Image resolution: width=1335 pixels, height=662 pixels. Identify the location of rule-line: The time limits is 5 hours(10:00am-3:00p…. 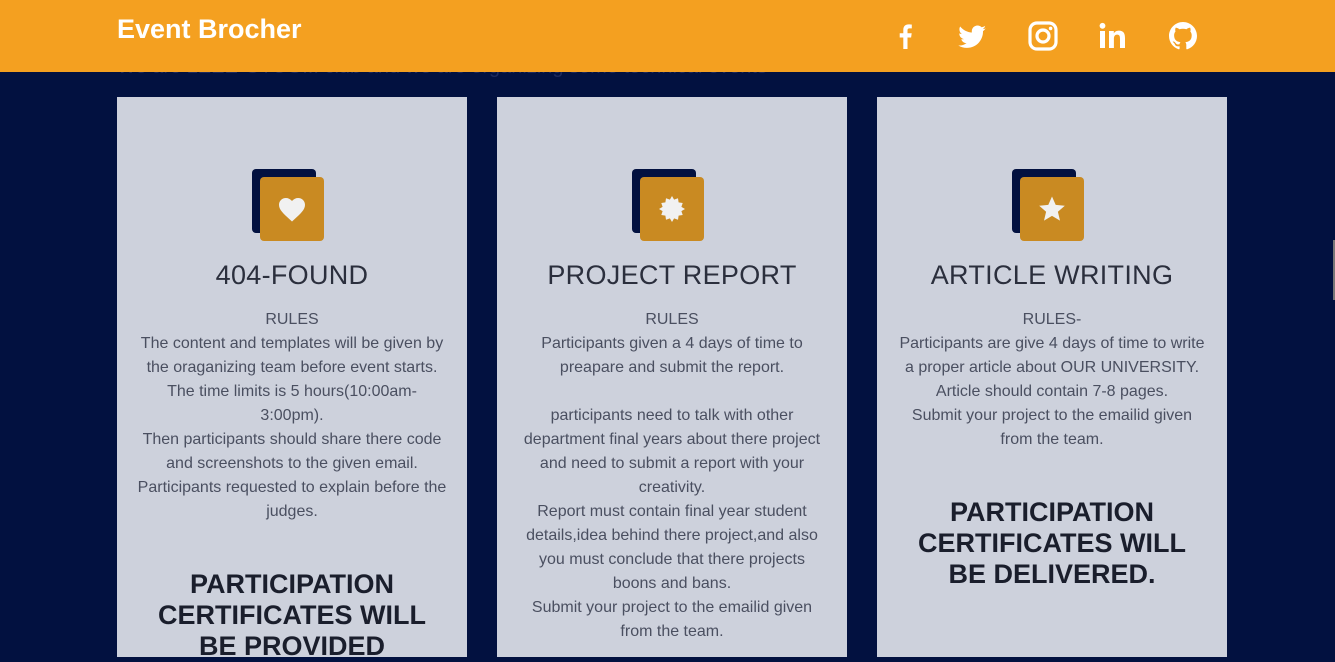
(292, 403).